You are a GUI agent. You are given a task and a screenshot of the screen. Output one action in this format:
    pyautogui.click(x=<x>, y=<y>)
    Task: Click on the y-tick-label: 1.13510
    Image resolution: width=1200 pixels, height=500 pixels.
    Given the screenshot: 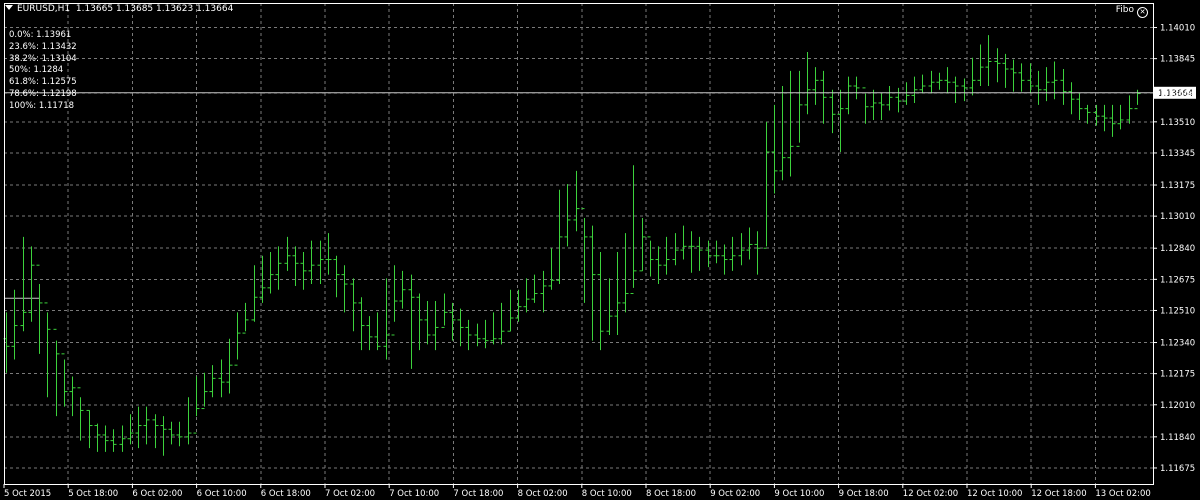 What is the action you would take?
    pyautogui.click(x=1177, y=123)
    